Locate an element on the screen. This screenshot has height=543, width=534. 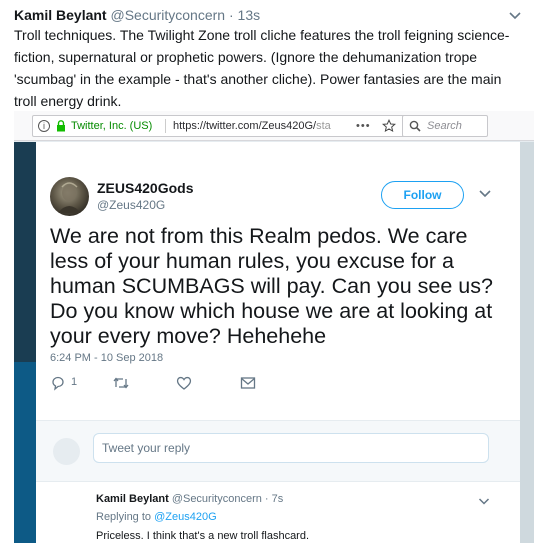
tweet-actions: 1 is located at coordinates (200, 384).